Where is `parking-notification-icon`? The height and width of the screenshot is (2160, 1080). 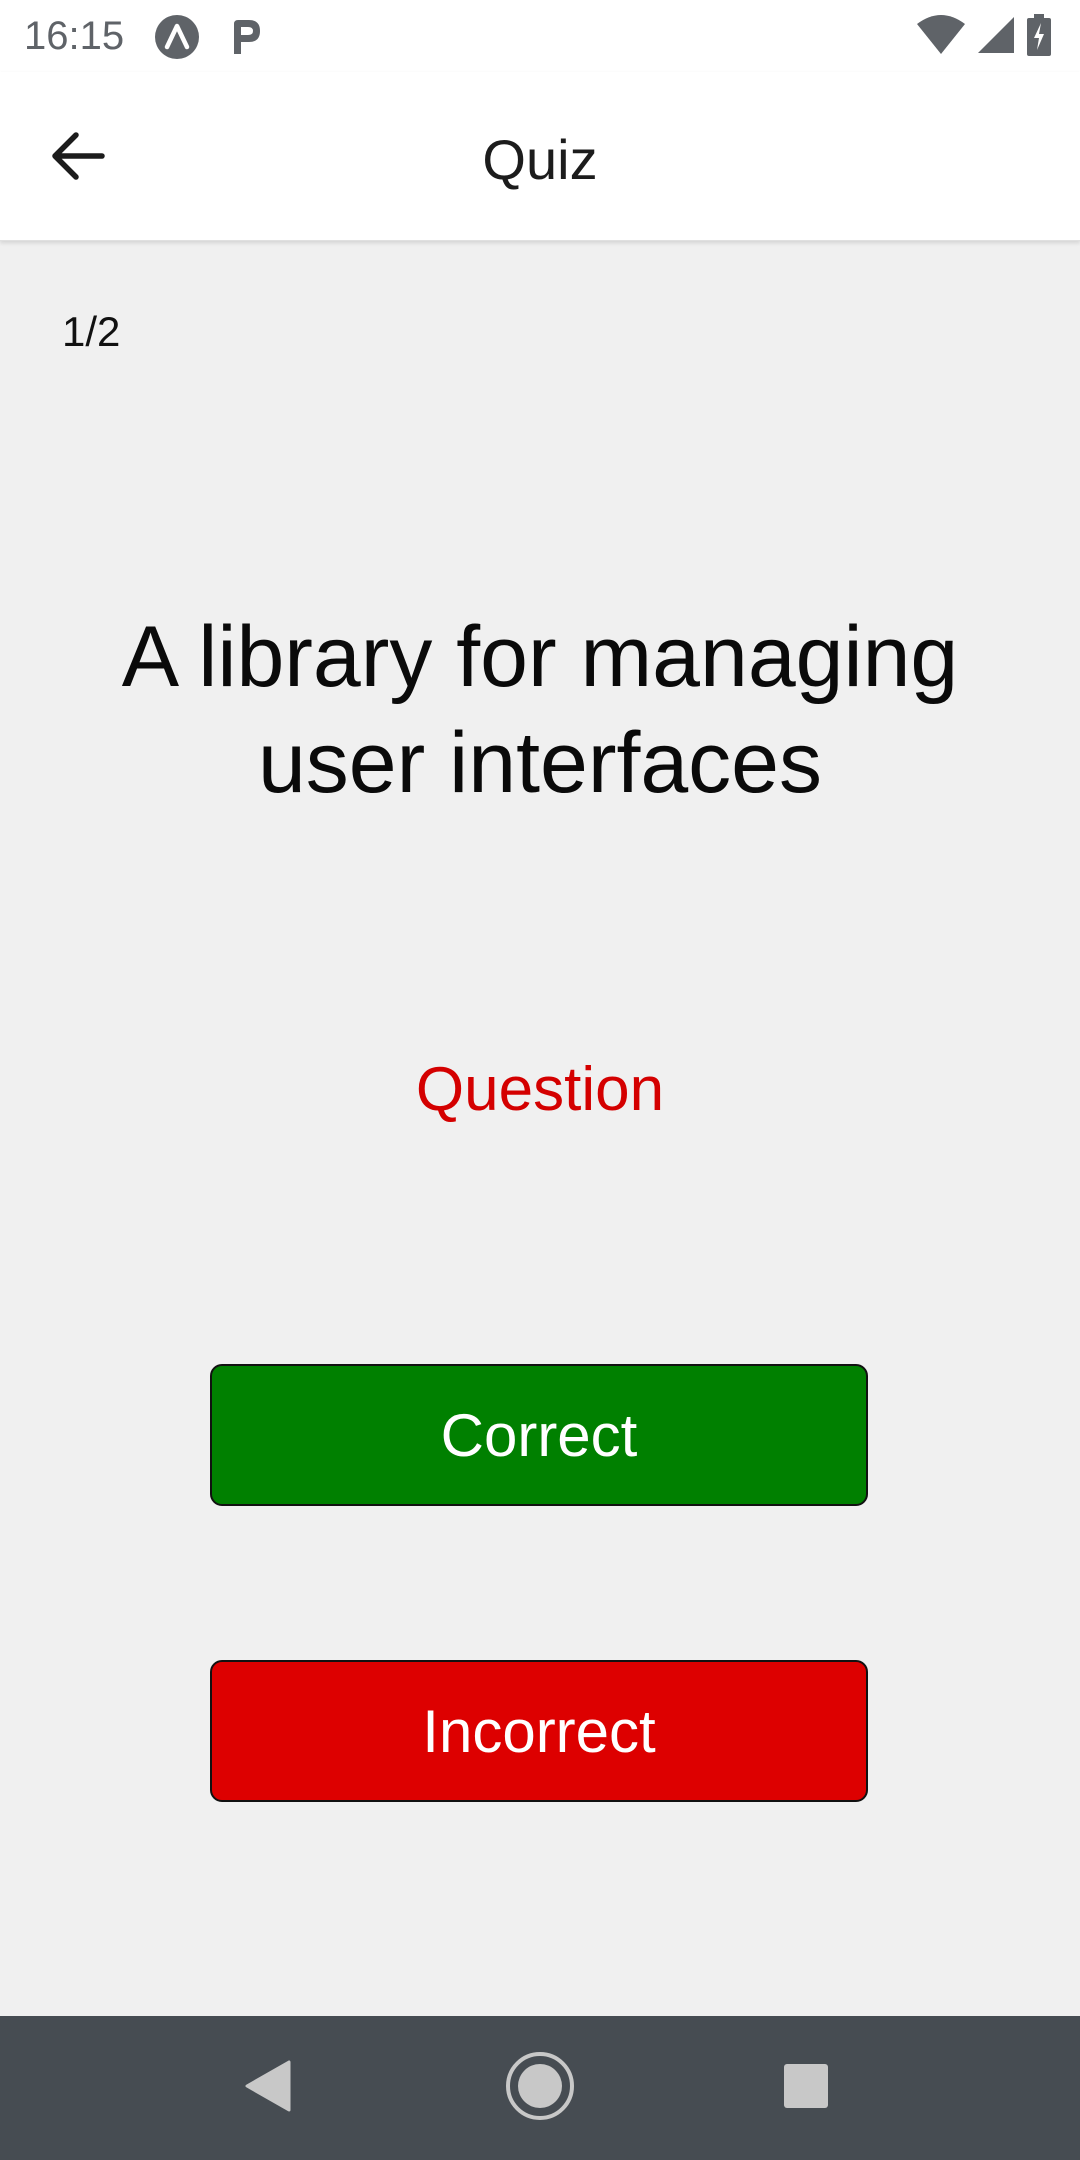 parking-notification-icon is located at coordinates (245, 37).